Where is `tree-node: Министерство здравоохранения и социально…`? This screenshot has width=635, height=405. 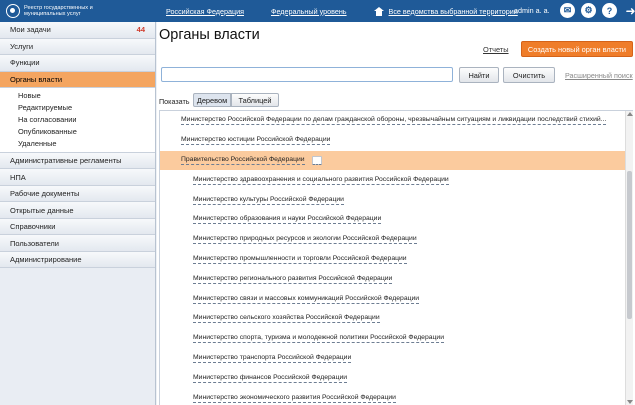
tree-node: Министерство здравоохранения и социально… is located at coordinates (393, 180).